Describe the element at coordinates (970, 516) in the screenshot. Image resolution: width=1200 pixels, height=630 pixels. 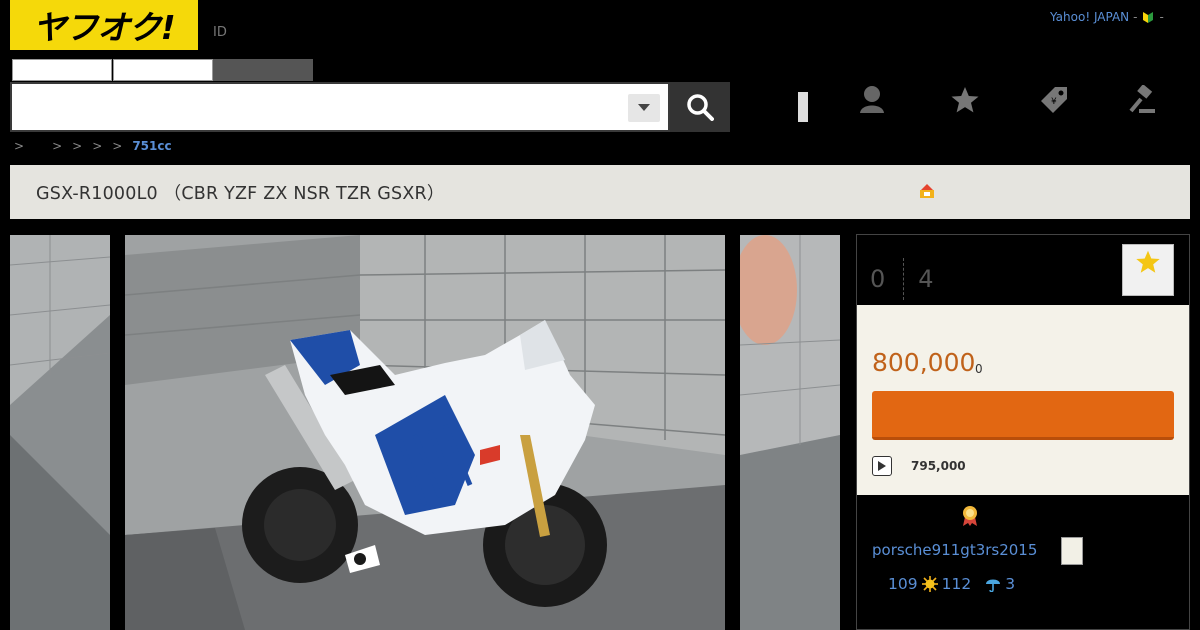
I see `seller-badge-icon` at that location.